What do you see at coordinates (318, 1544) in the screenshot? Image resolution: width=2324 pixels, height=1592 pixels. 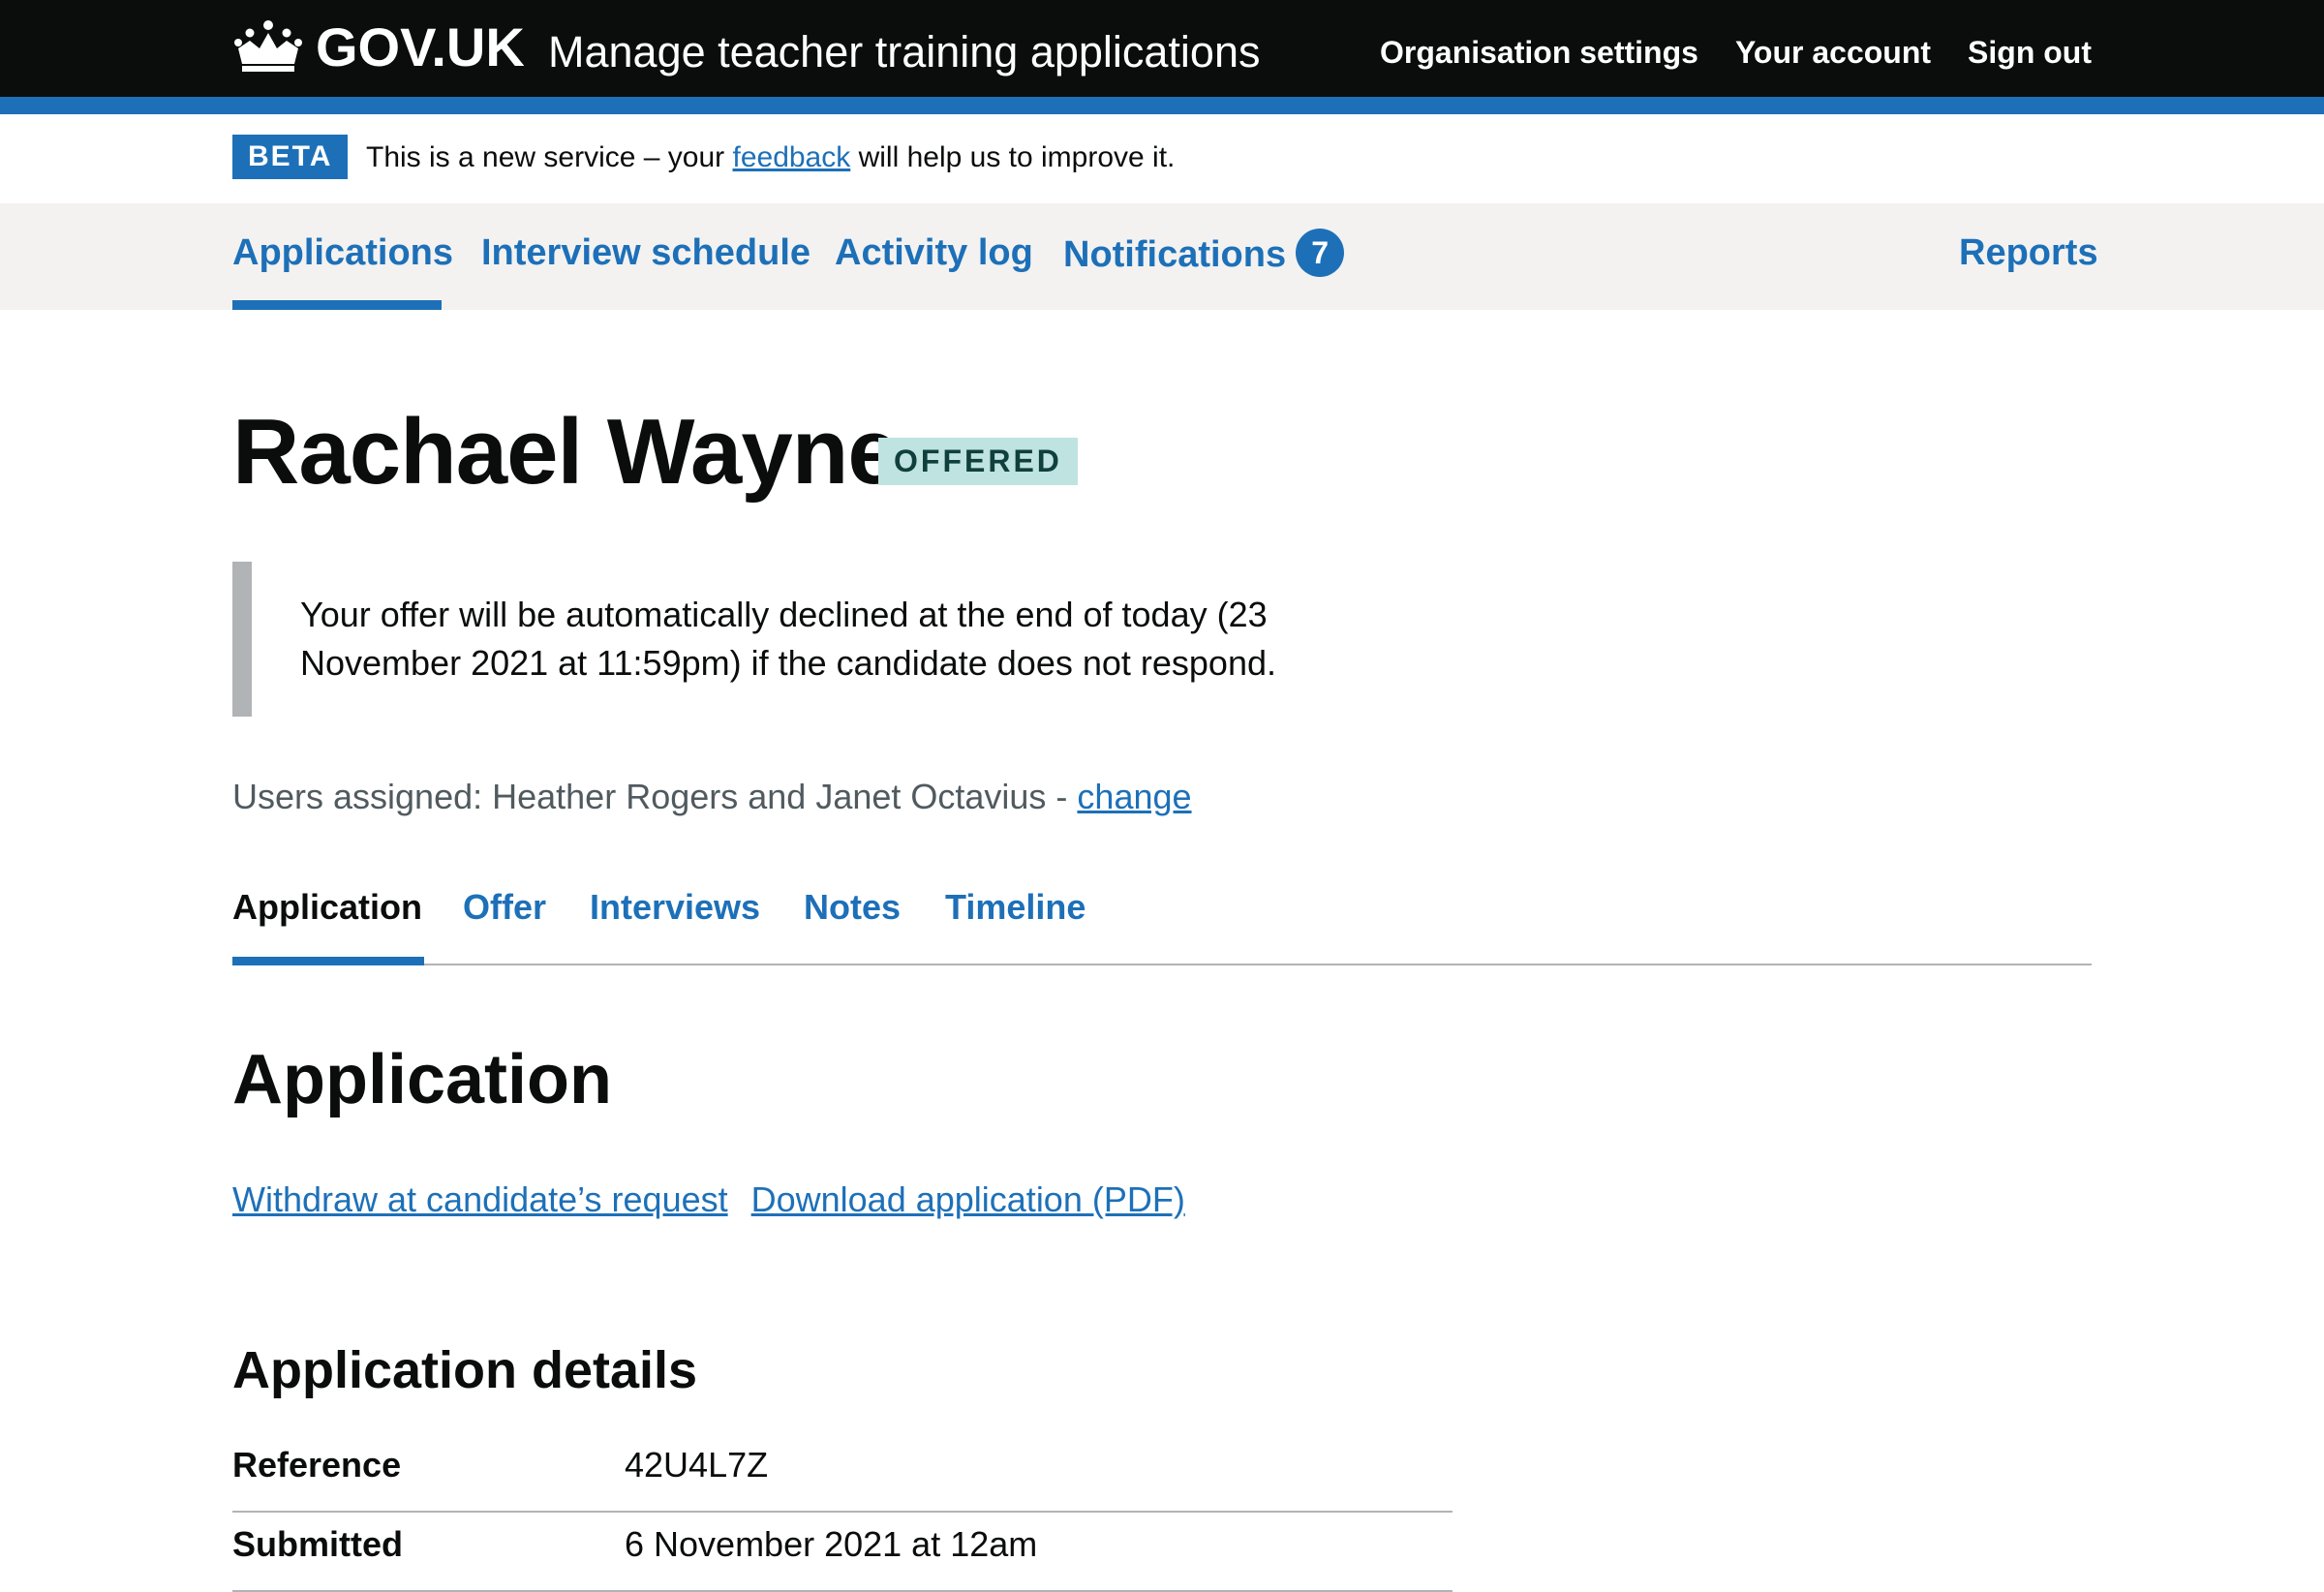 I see `summary-key-submitted: Submitted` at bounding box center [318, 1544].